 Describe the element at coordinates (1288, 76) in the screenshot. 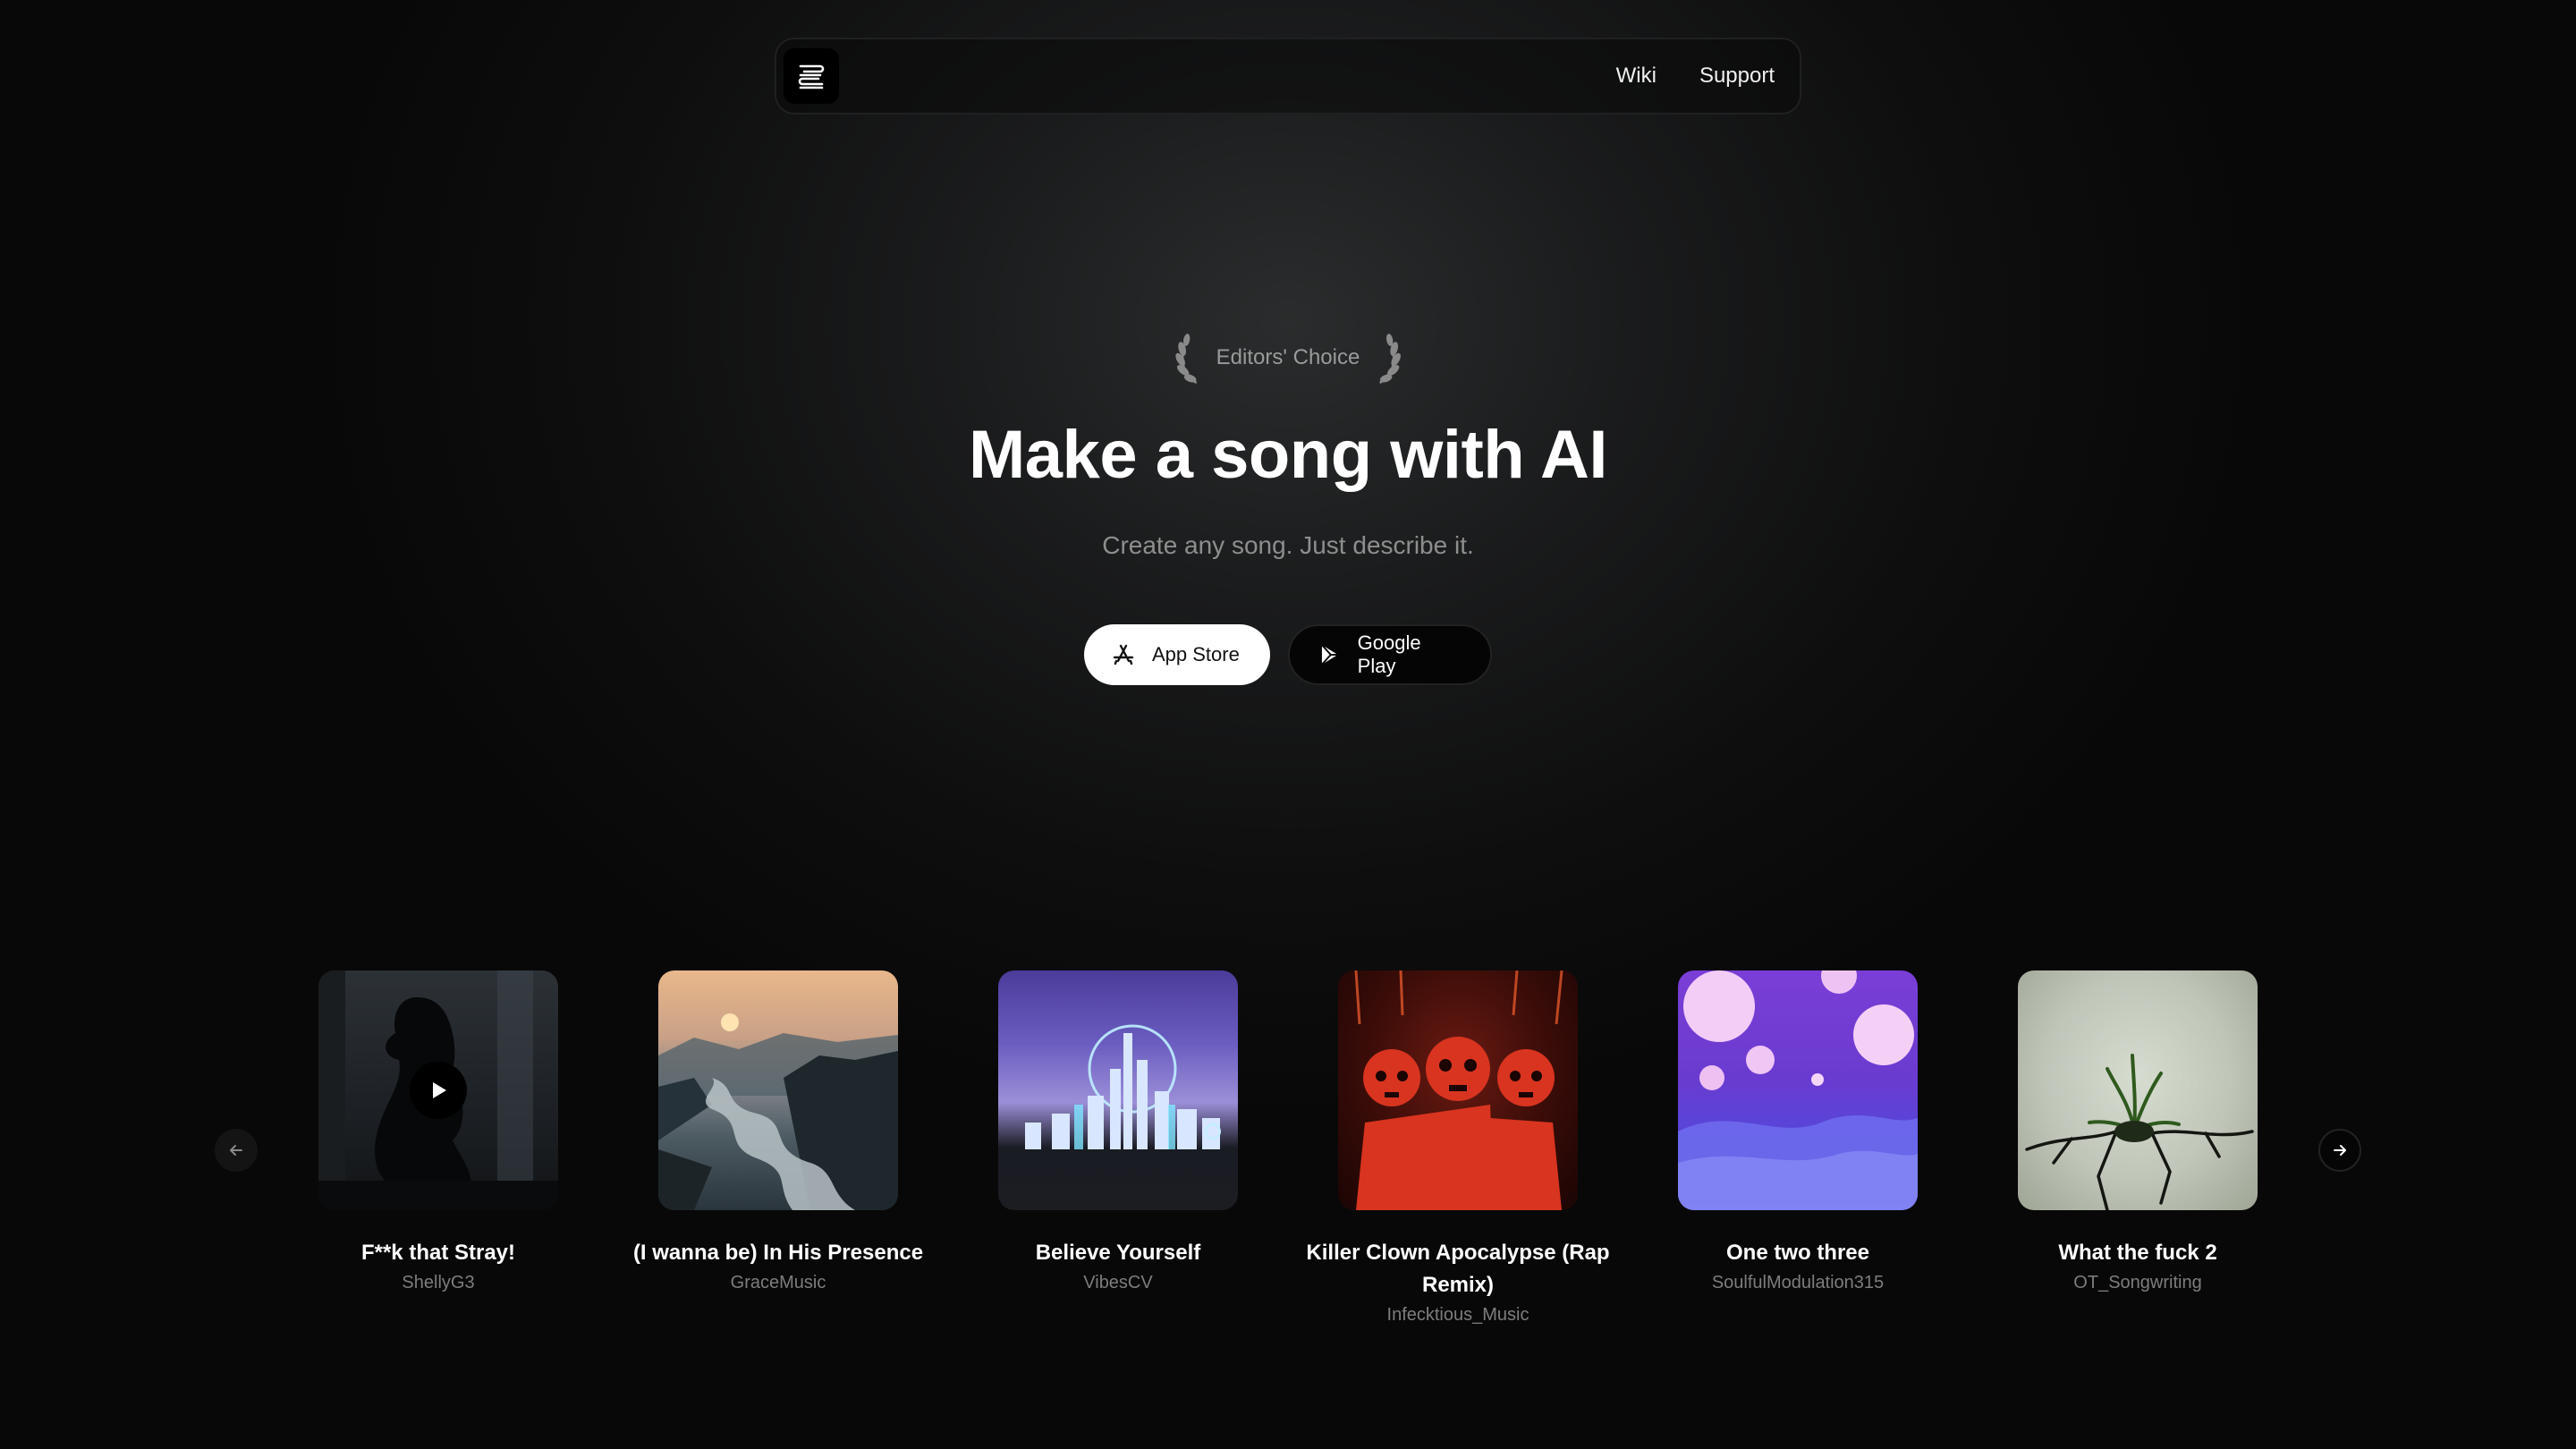

I see `top-nav: Wiki Support` at that location.